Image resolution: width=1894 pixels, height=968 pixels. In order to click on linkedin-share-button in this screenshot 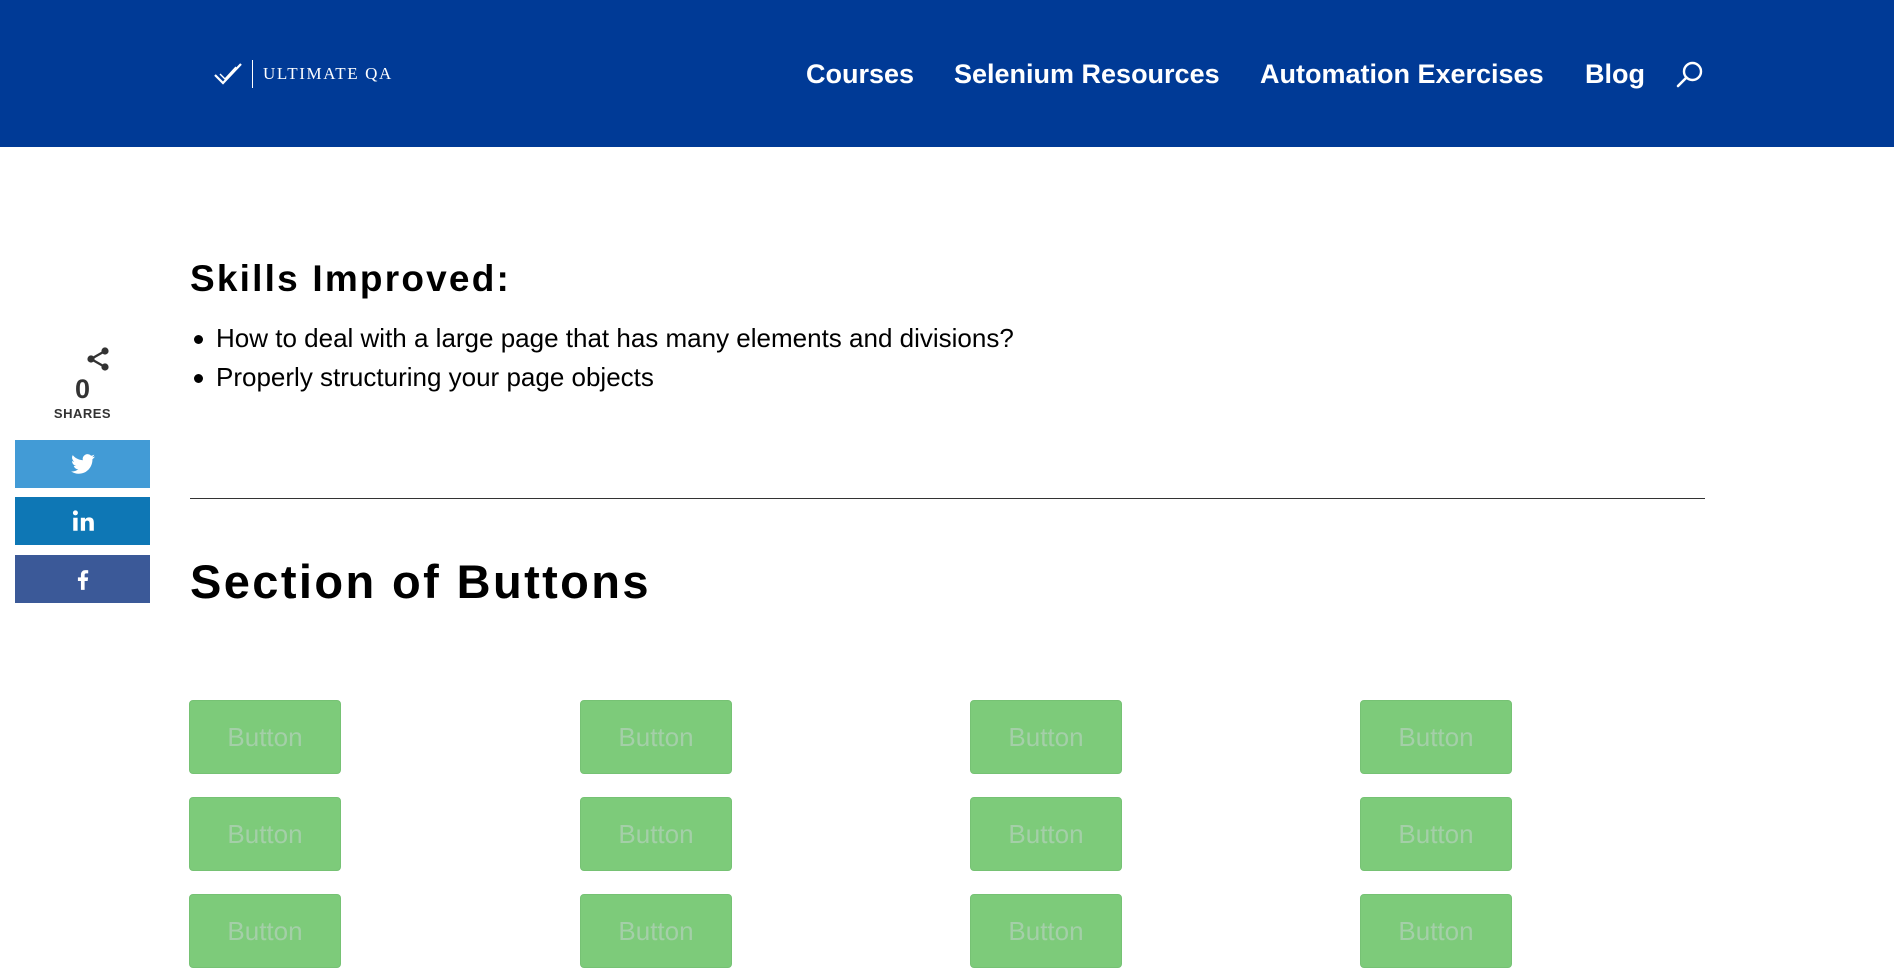, I will do `click(82, 521)`.